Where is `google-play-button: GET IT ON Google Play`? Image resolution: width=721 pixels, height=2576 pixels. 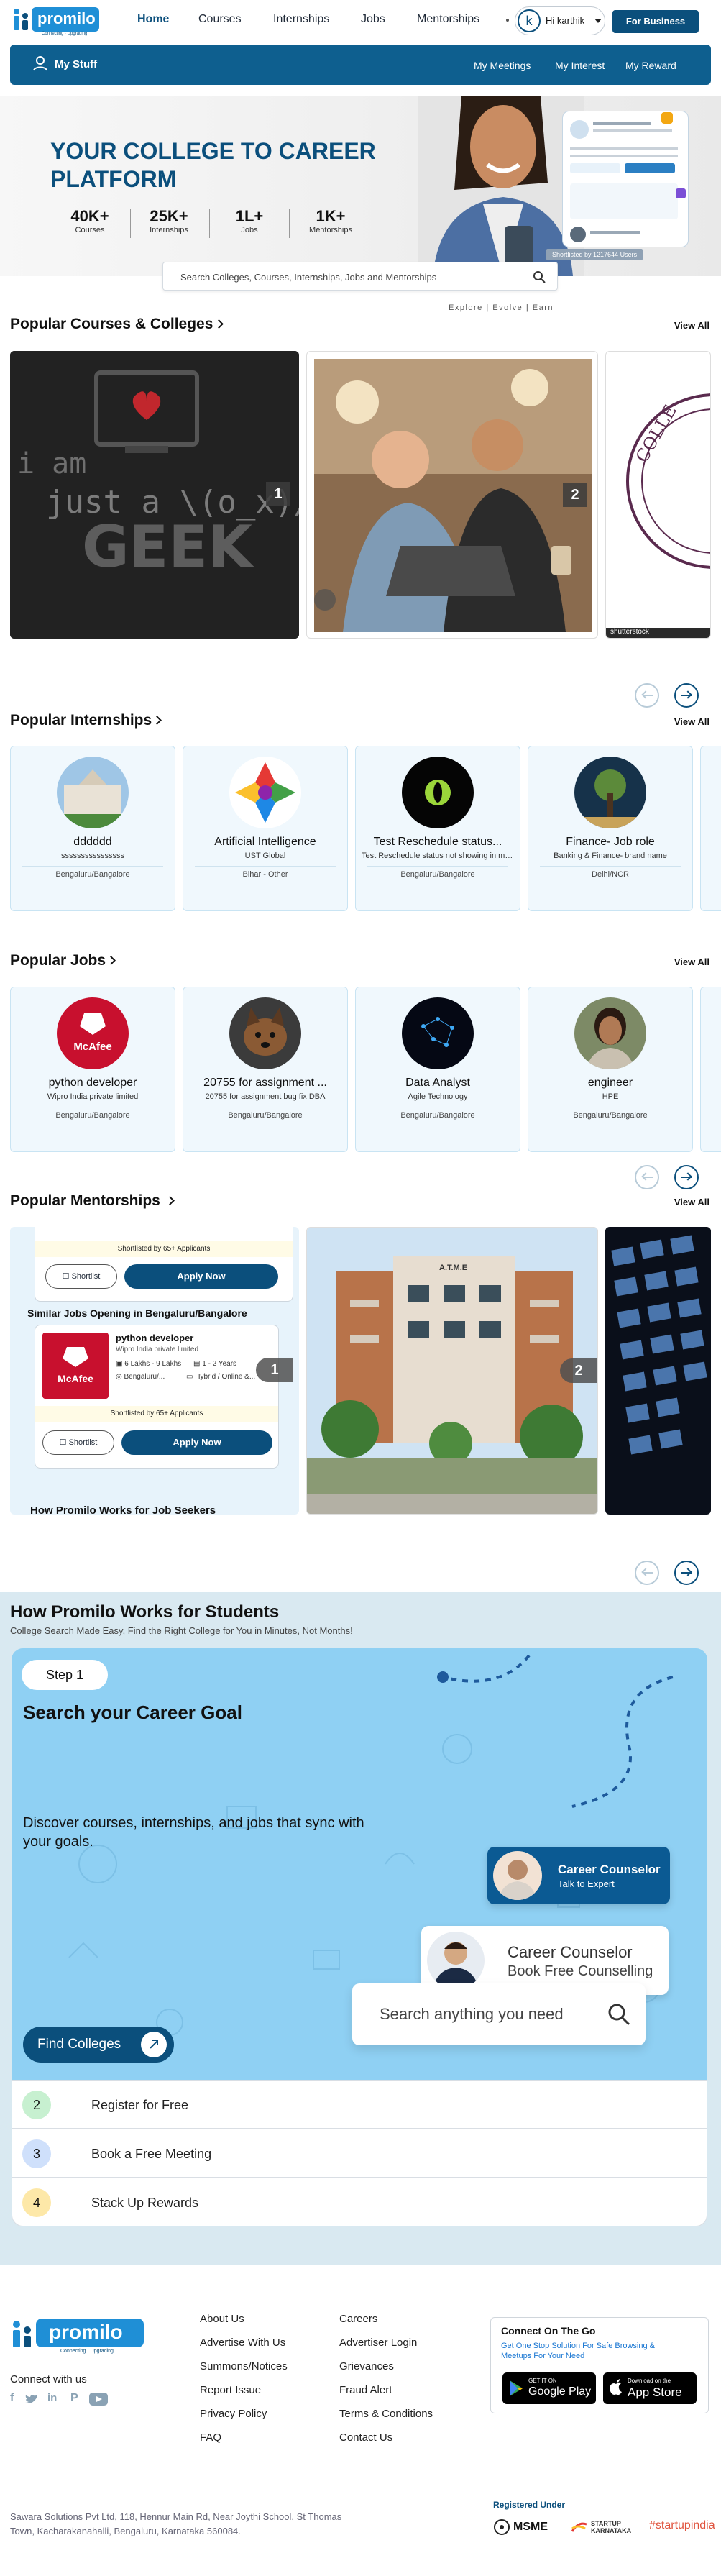 google-play-button: GET IT ON Google Play is located at coordinates (549, 2388).